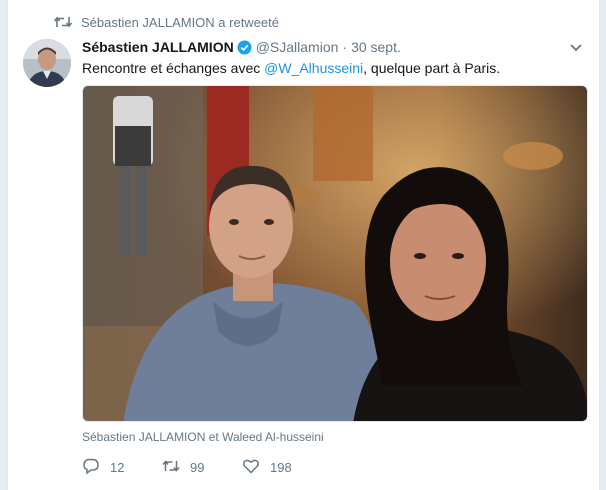 Image resolution: width=606 pixels, height=490 pixels. What do you see at coordinates (96, 467) in the screenshot?
I see `reply-icon` at bounding box center [96, 467].